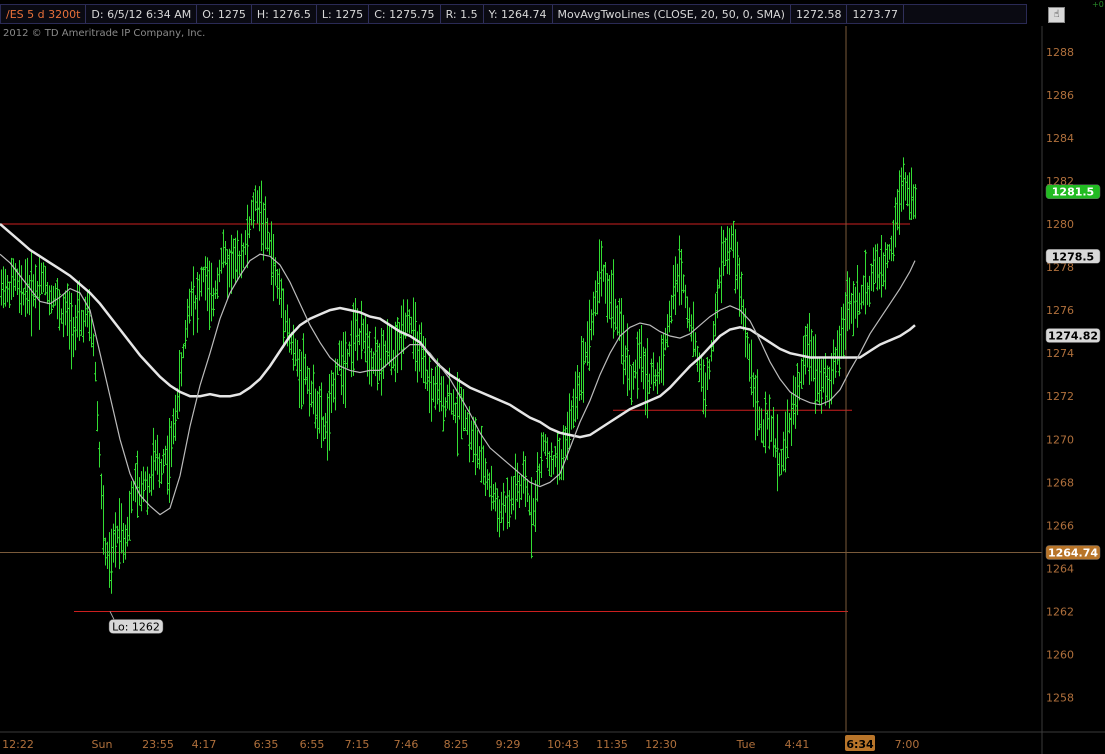  I want to click on x-tick-label: 7:00, so click(907, 744).